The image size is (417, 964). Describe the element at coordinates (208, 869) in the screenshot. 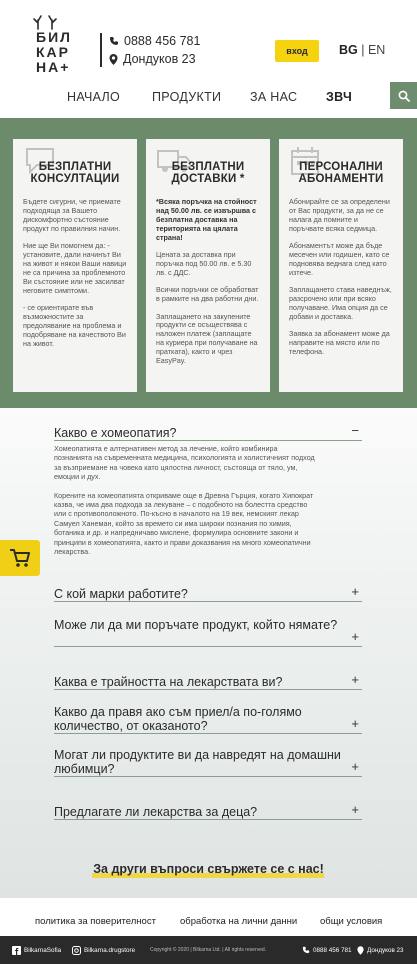

I see `contact-cta: За други въпроси свържете се с нас!` at that location.